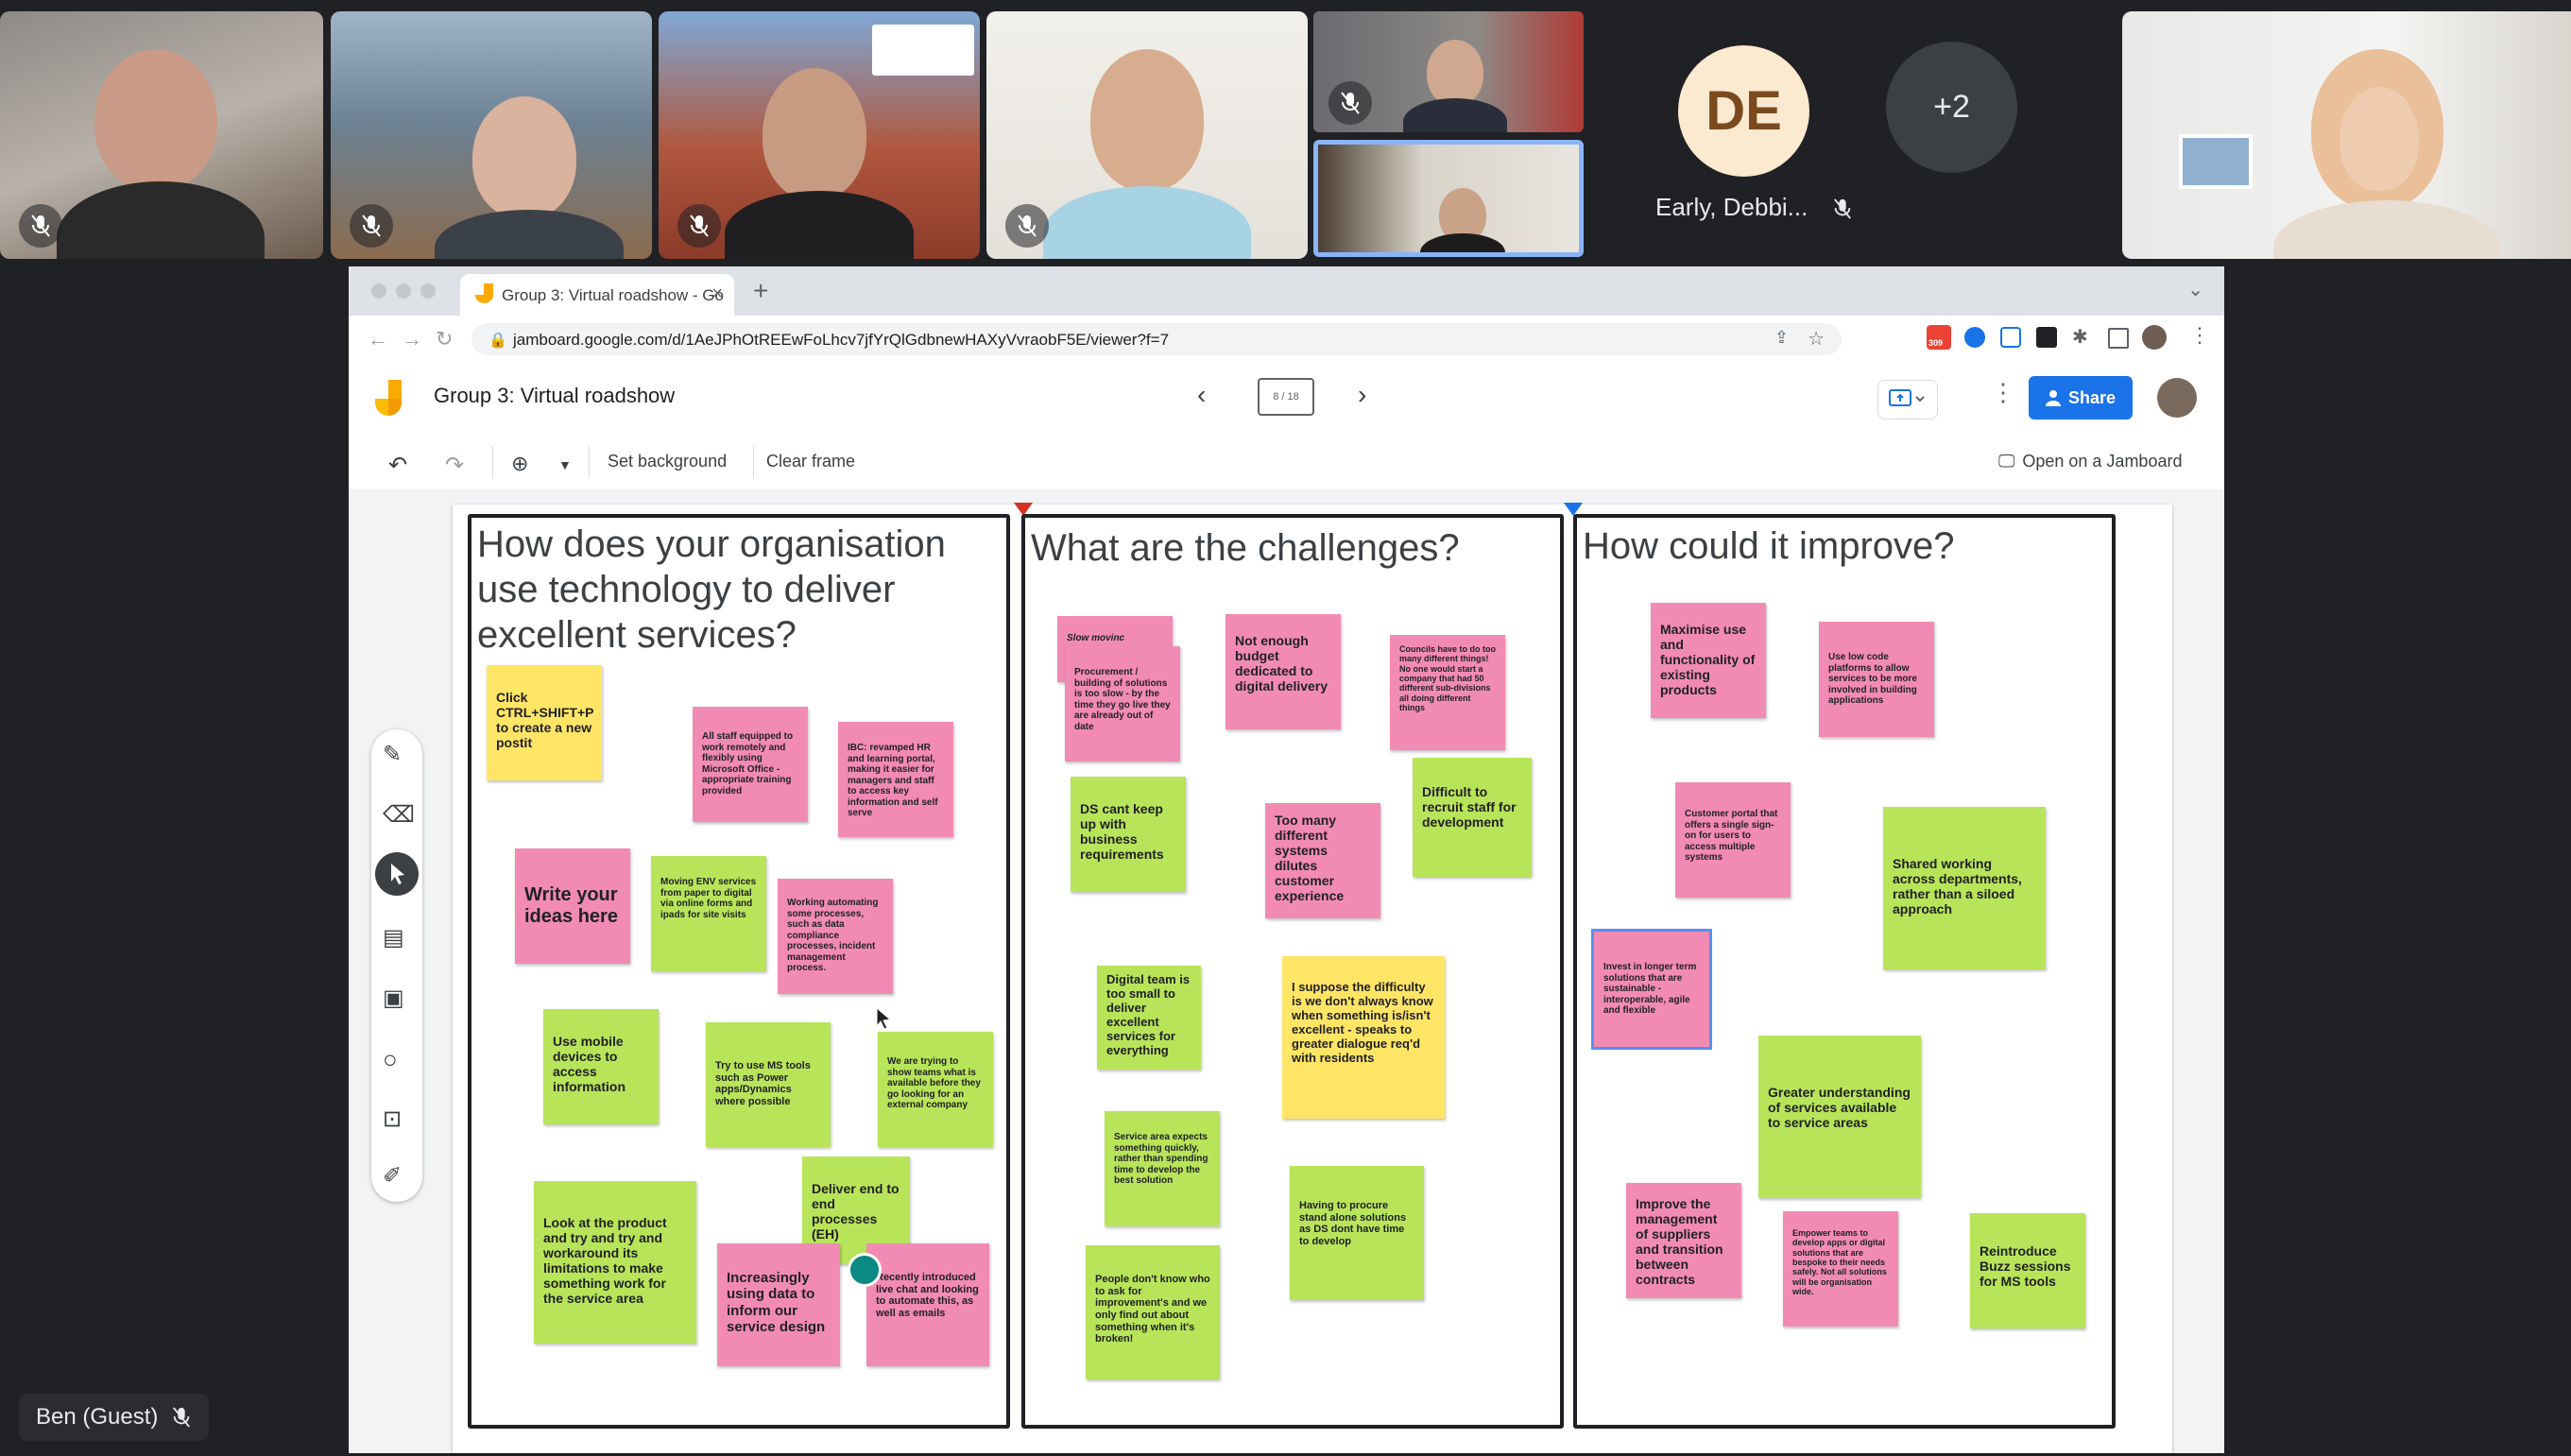 The image size is (2571, 1456). Describe the element at coordinates (884, 1018) in the screenshot. I see `mouse-cursor-icon` at that location.